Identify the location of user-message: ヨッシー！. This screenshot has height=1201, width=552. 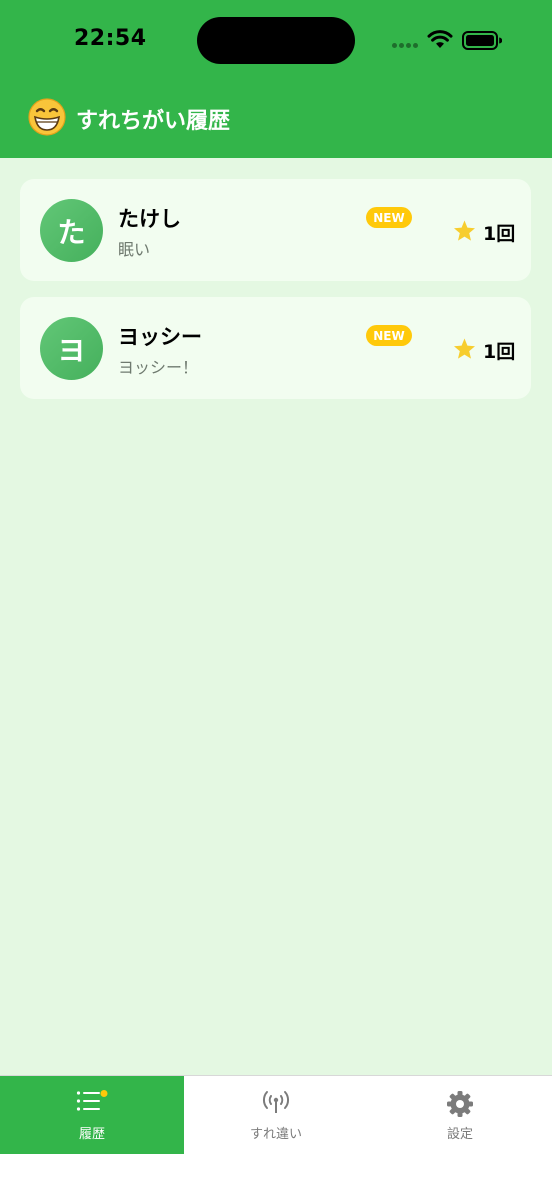
(158, 367).